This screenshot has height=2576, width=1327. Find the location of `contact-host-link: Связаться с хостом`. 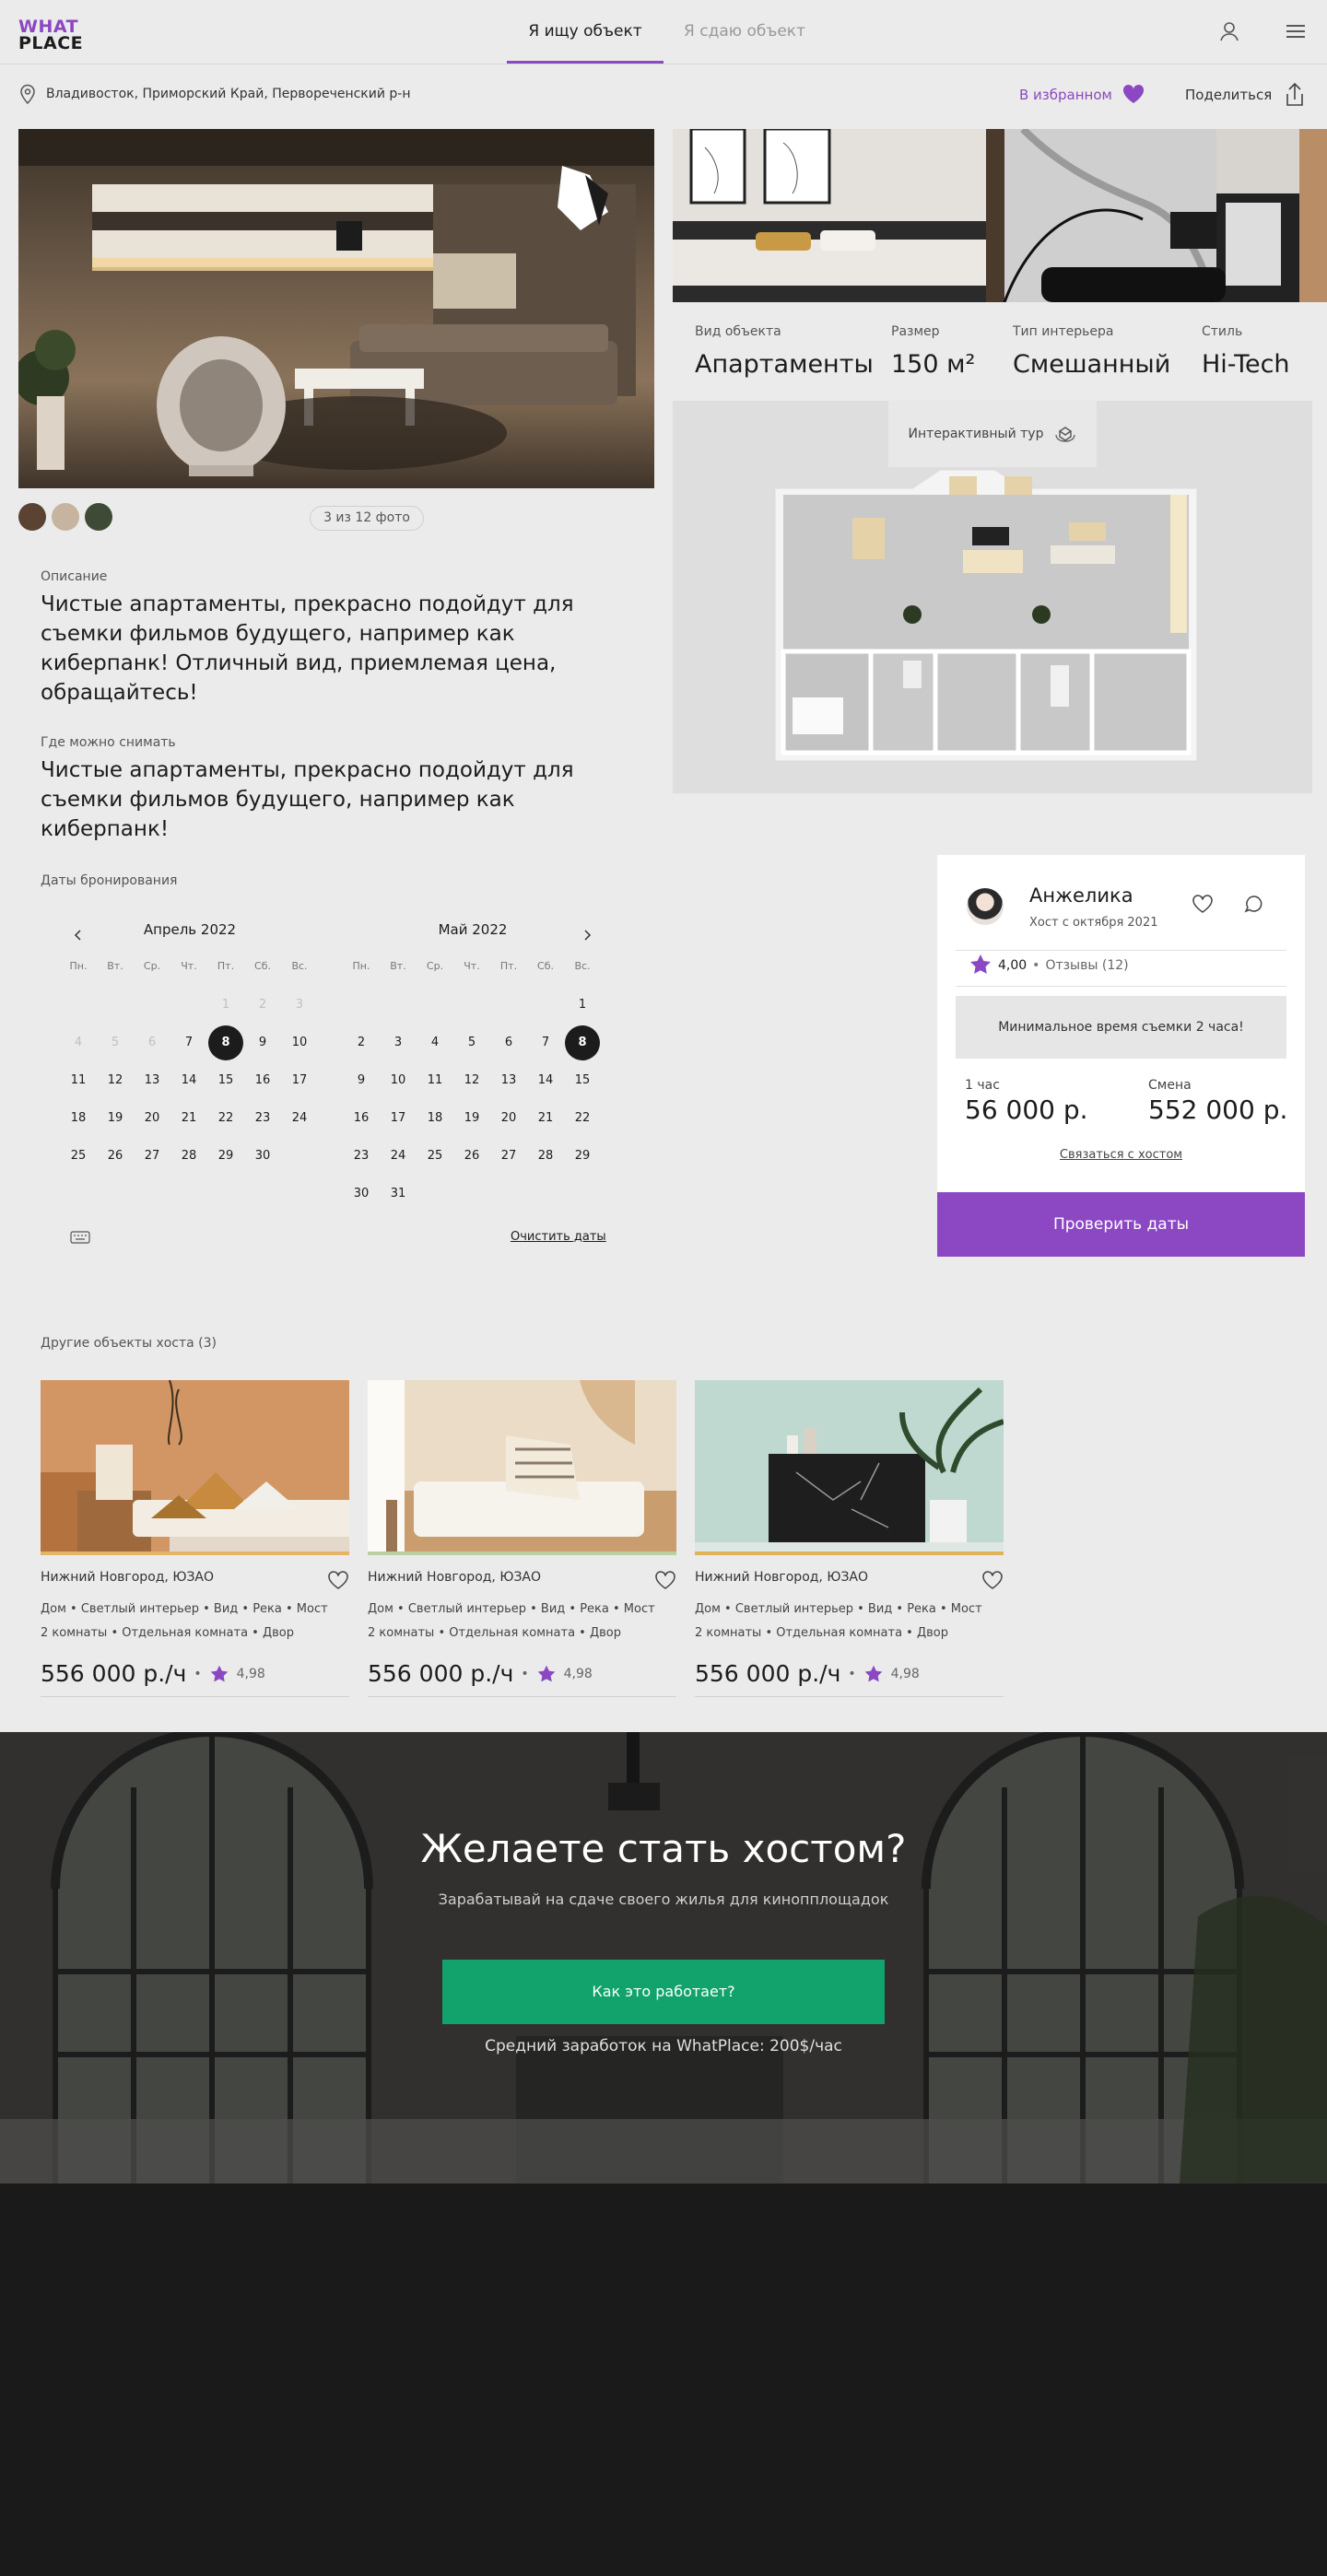

contact-host-link: Связаться с хостом is located at coordinates (1121, 1155).